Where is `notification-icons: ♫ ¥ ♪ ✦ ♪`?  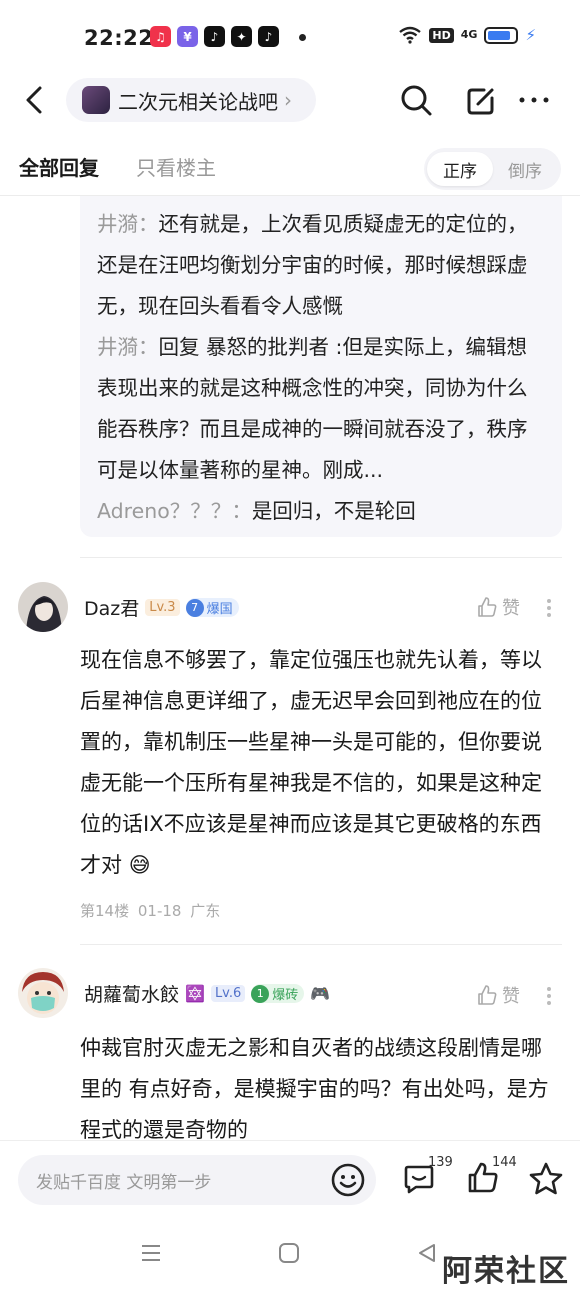
notification-icons: ♫ ¥ ♪ ✦ ♪ is located at coordinates (214, 36).